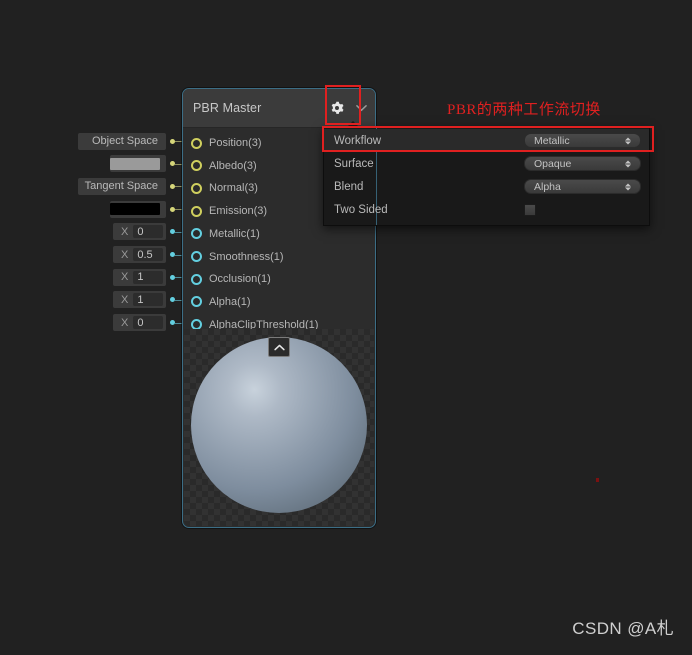 The height and width of the screenshot is (655, 692). I want to click on chevron-down-icon, so click(361, 108).